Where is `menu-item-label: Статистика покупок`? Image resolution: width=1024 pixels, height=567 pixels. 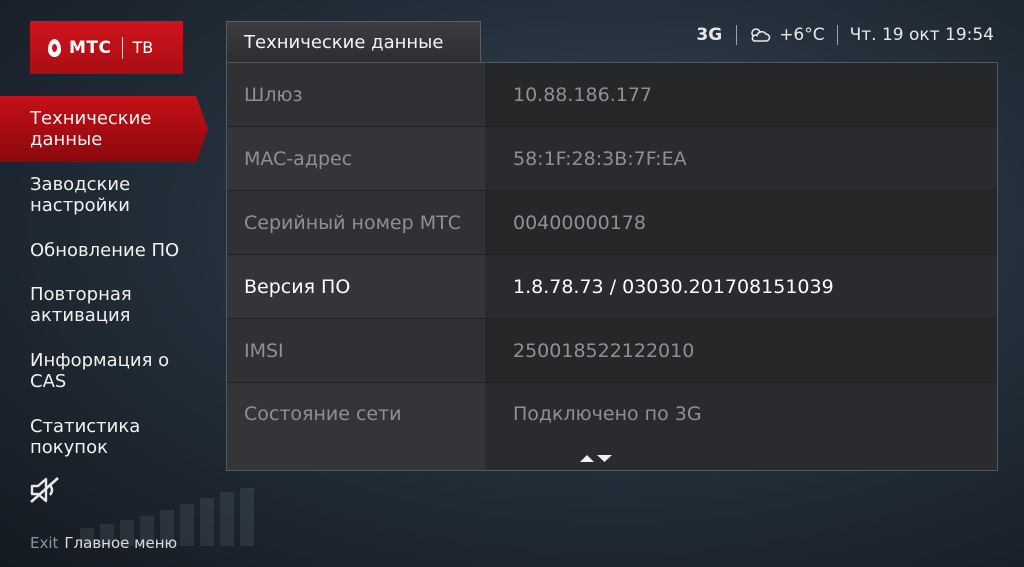
menu-item-label: Статистика покупок is located at coordinates (85, 437).